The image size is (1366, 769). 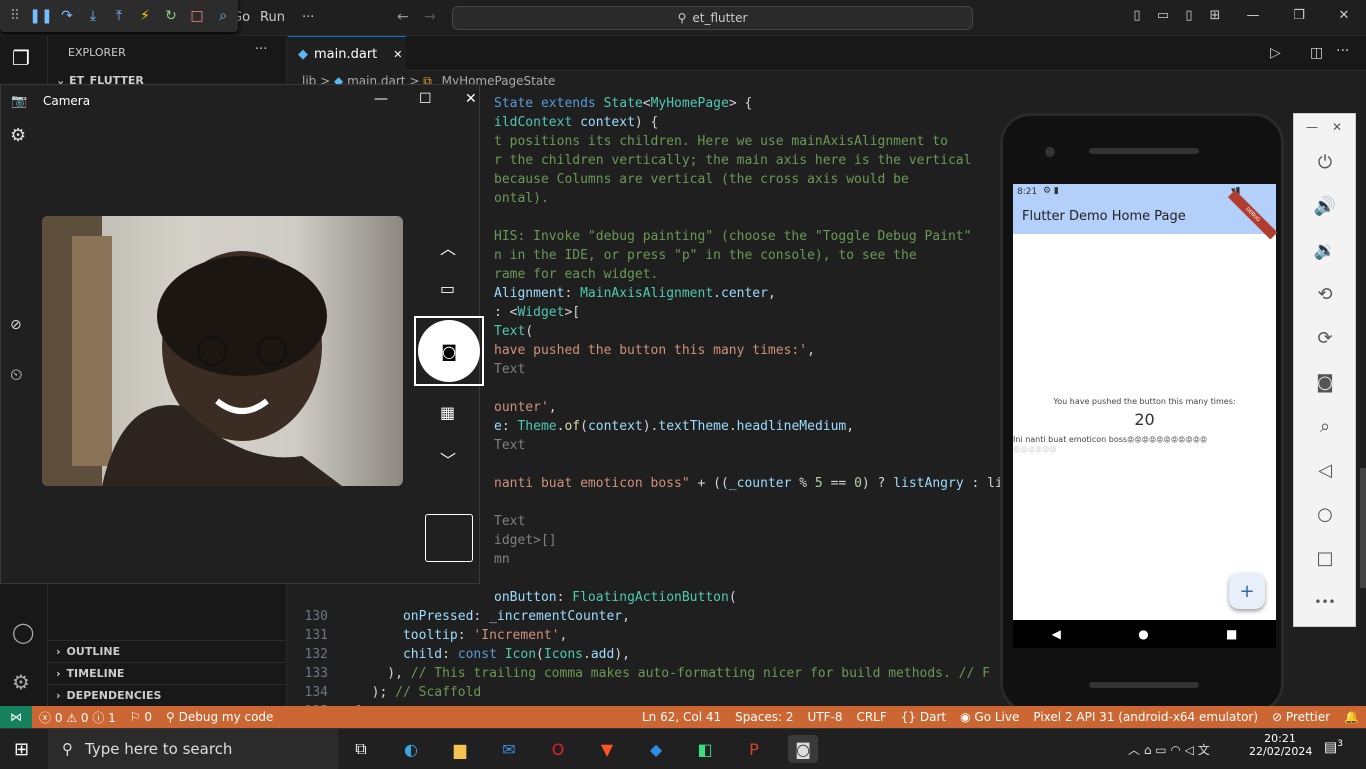 What do you see at coordinates (460, 749) in the screenshot?
I see `file-explorer-icon: ▆` at bounding box center [460, 749].